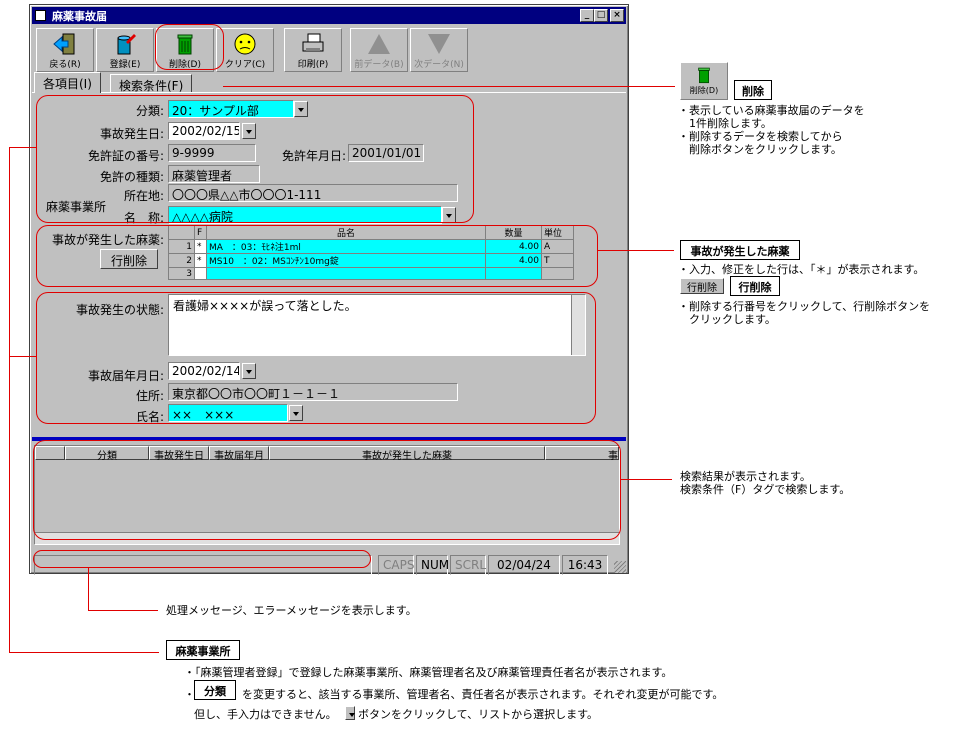 This screenshot has height=737, width=954. I want to click on note-line: 検索結果が表示されます。, so click(745, 476).